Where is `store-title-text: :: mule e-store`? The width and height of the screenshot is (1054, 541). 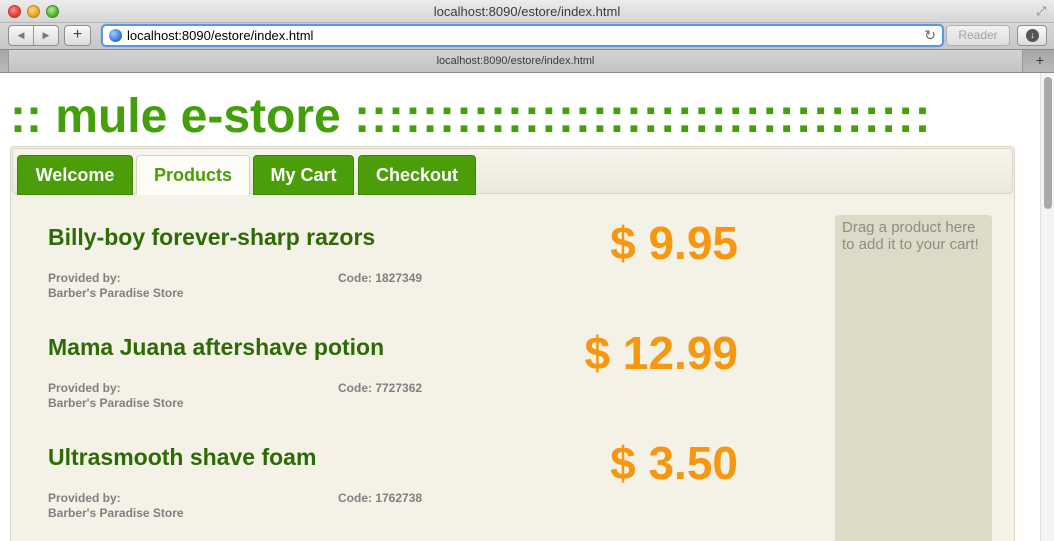 store-title-text: :: mule e-store is located at coordinates (182, 116).